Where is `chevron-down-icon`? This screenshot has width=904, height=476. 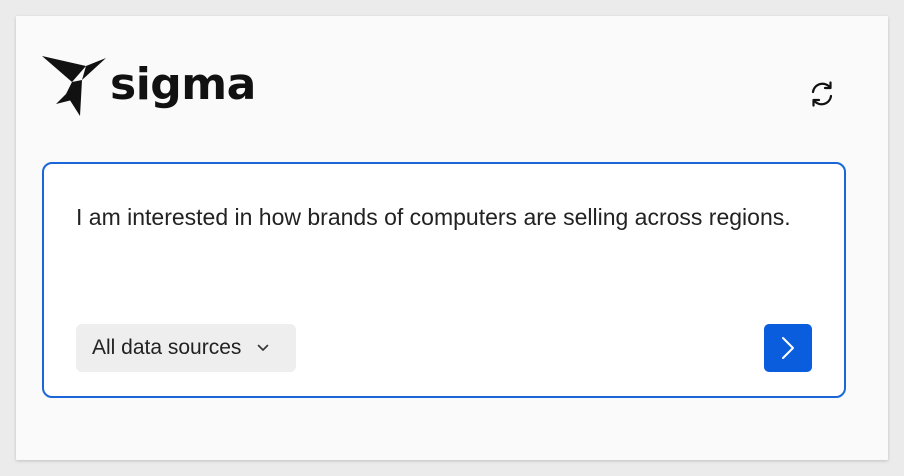
chevron-down-icon is located at coordinates (263, 348).